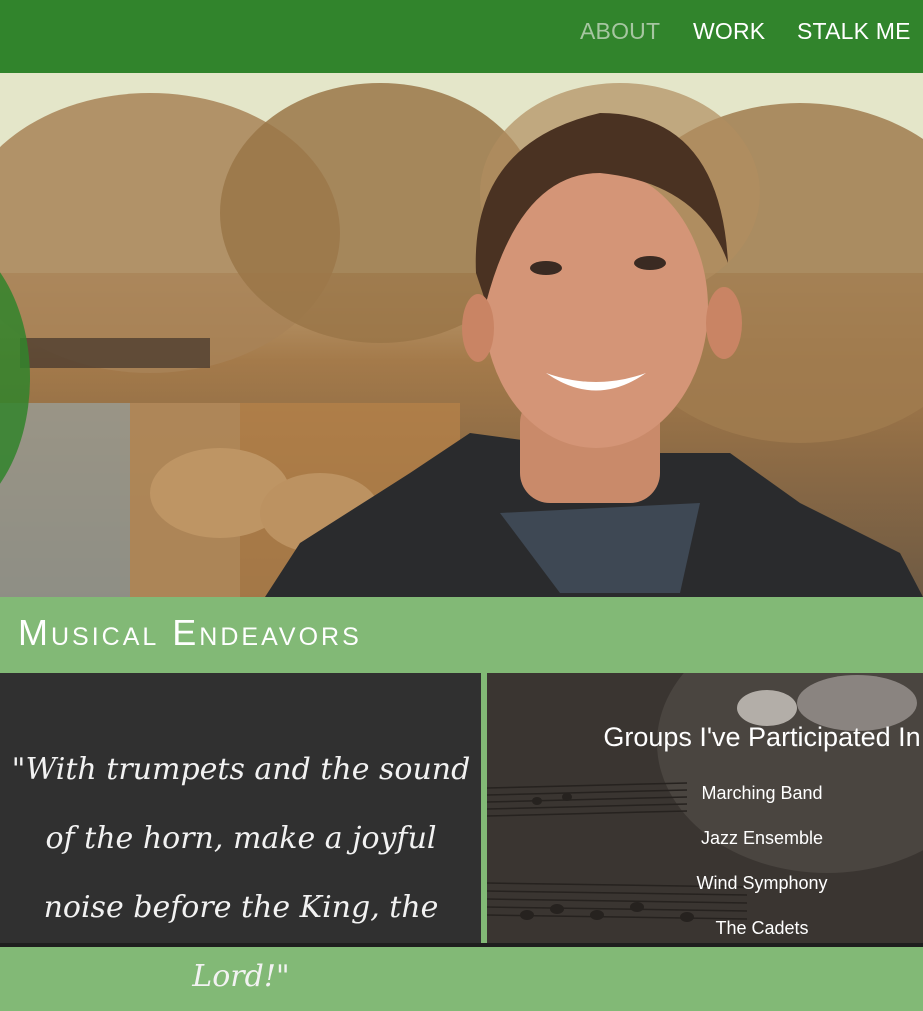  Describe the element at coordinates (762, 928) in the screenshot. I see `group-item-the-cadets: The Cadets` at that location.